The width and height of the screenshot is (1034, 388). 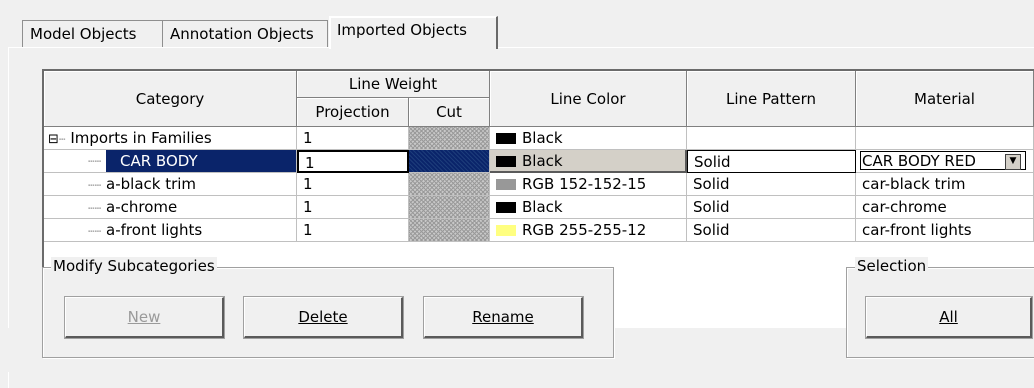 I want to click on material-cell: car-chrome, so click(x=945, y=207).